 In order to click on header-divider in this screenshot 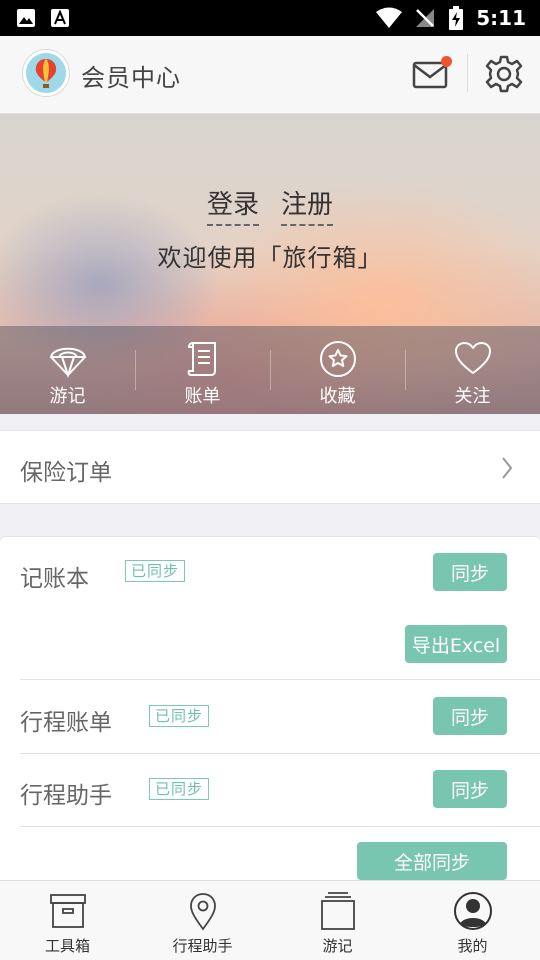, I will do `click(467, 73)`.